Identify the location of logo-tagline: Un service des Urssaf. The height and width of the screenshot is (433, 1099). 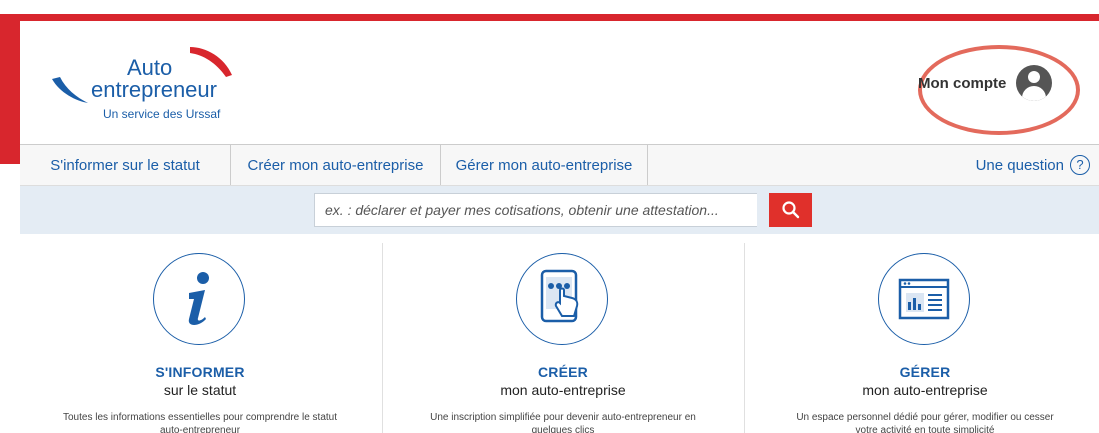
(162, 114).